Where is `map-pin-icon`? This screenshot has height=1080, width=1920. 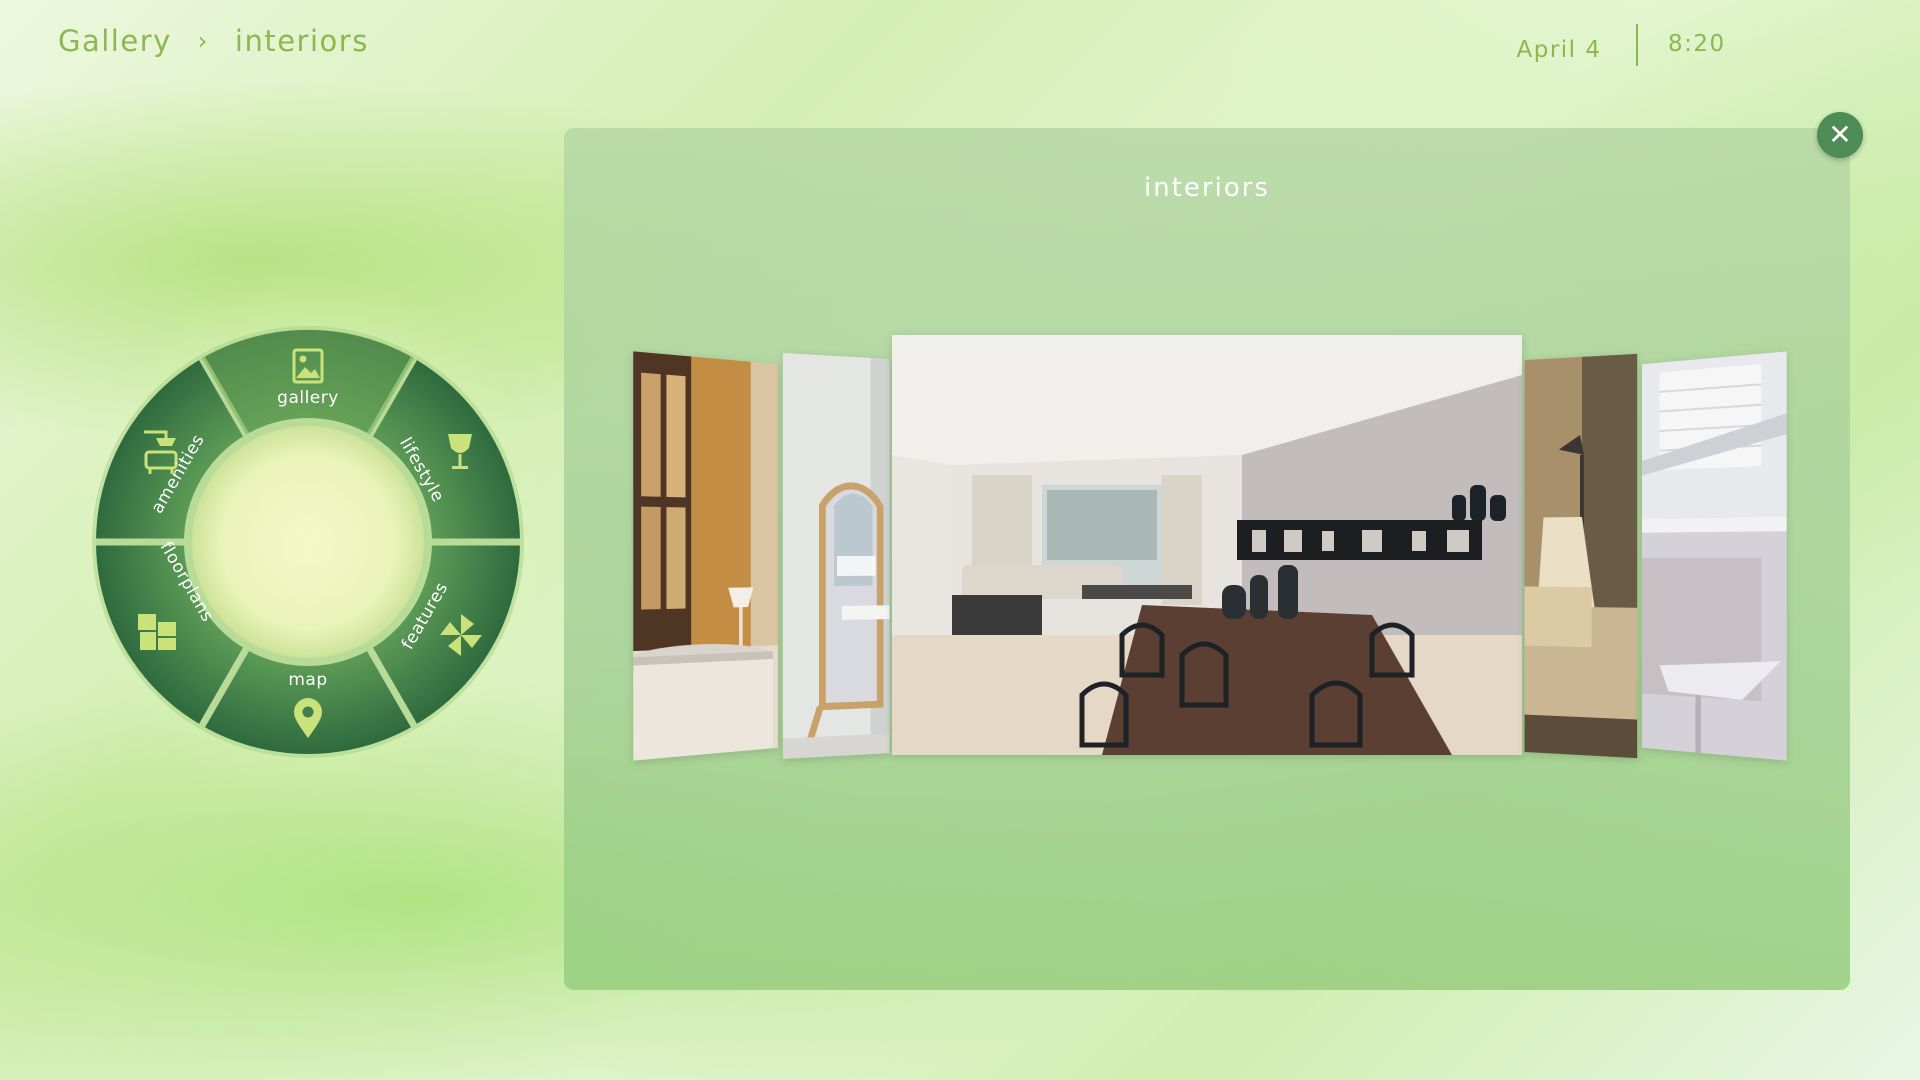
map-pin-icon is located at coordinates (308, 718).